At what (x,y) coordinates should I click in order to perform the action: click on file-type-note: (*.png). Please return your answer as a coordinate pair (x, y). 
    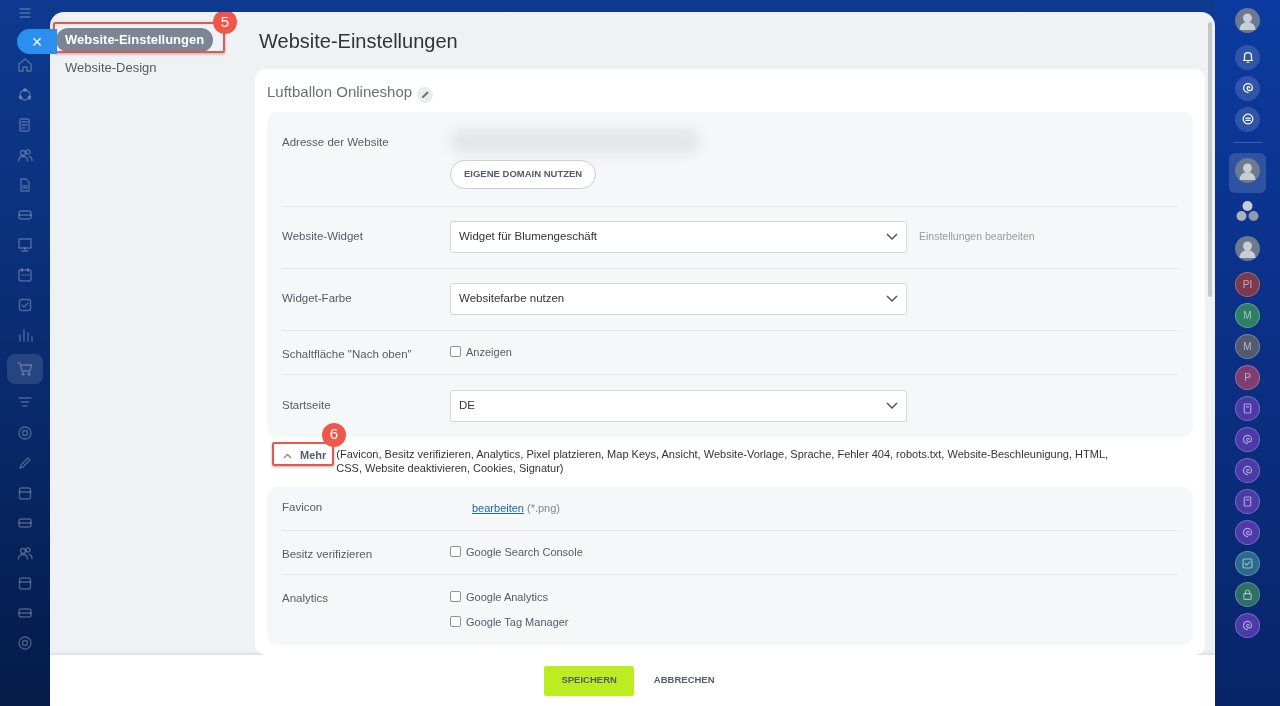
    Looking at the image, I should click on (544, 508).